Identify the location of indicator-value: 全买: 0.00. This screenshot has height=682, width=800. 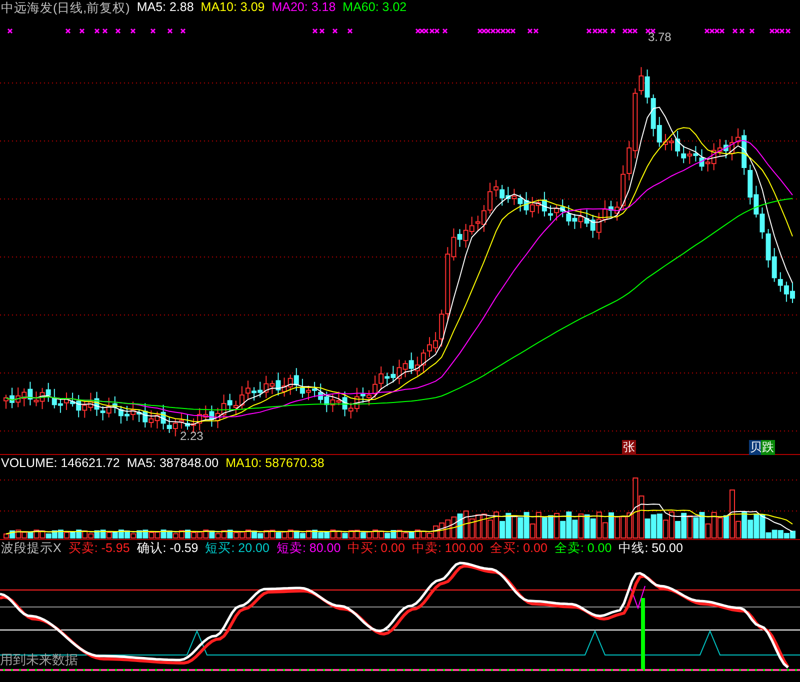
(519, 548).